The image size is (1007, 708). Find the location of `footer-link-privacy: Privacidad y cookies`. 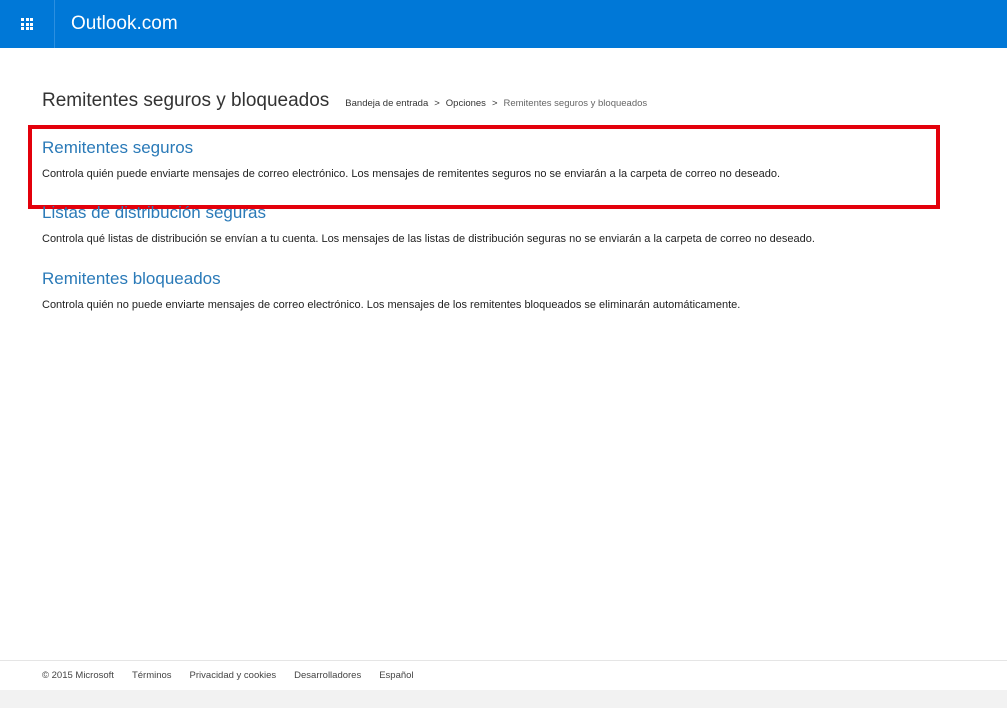

footer-link-privacy: Privacidad y cookies is located at coordinates (233, 675).